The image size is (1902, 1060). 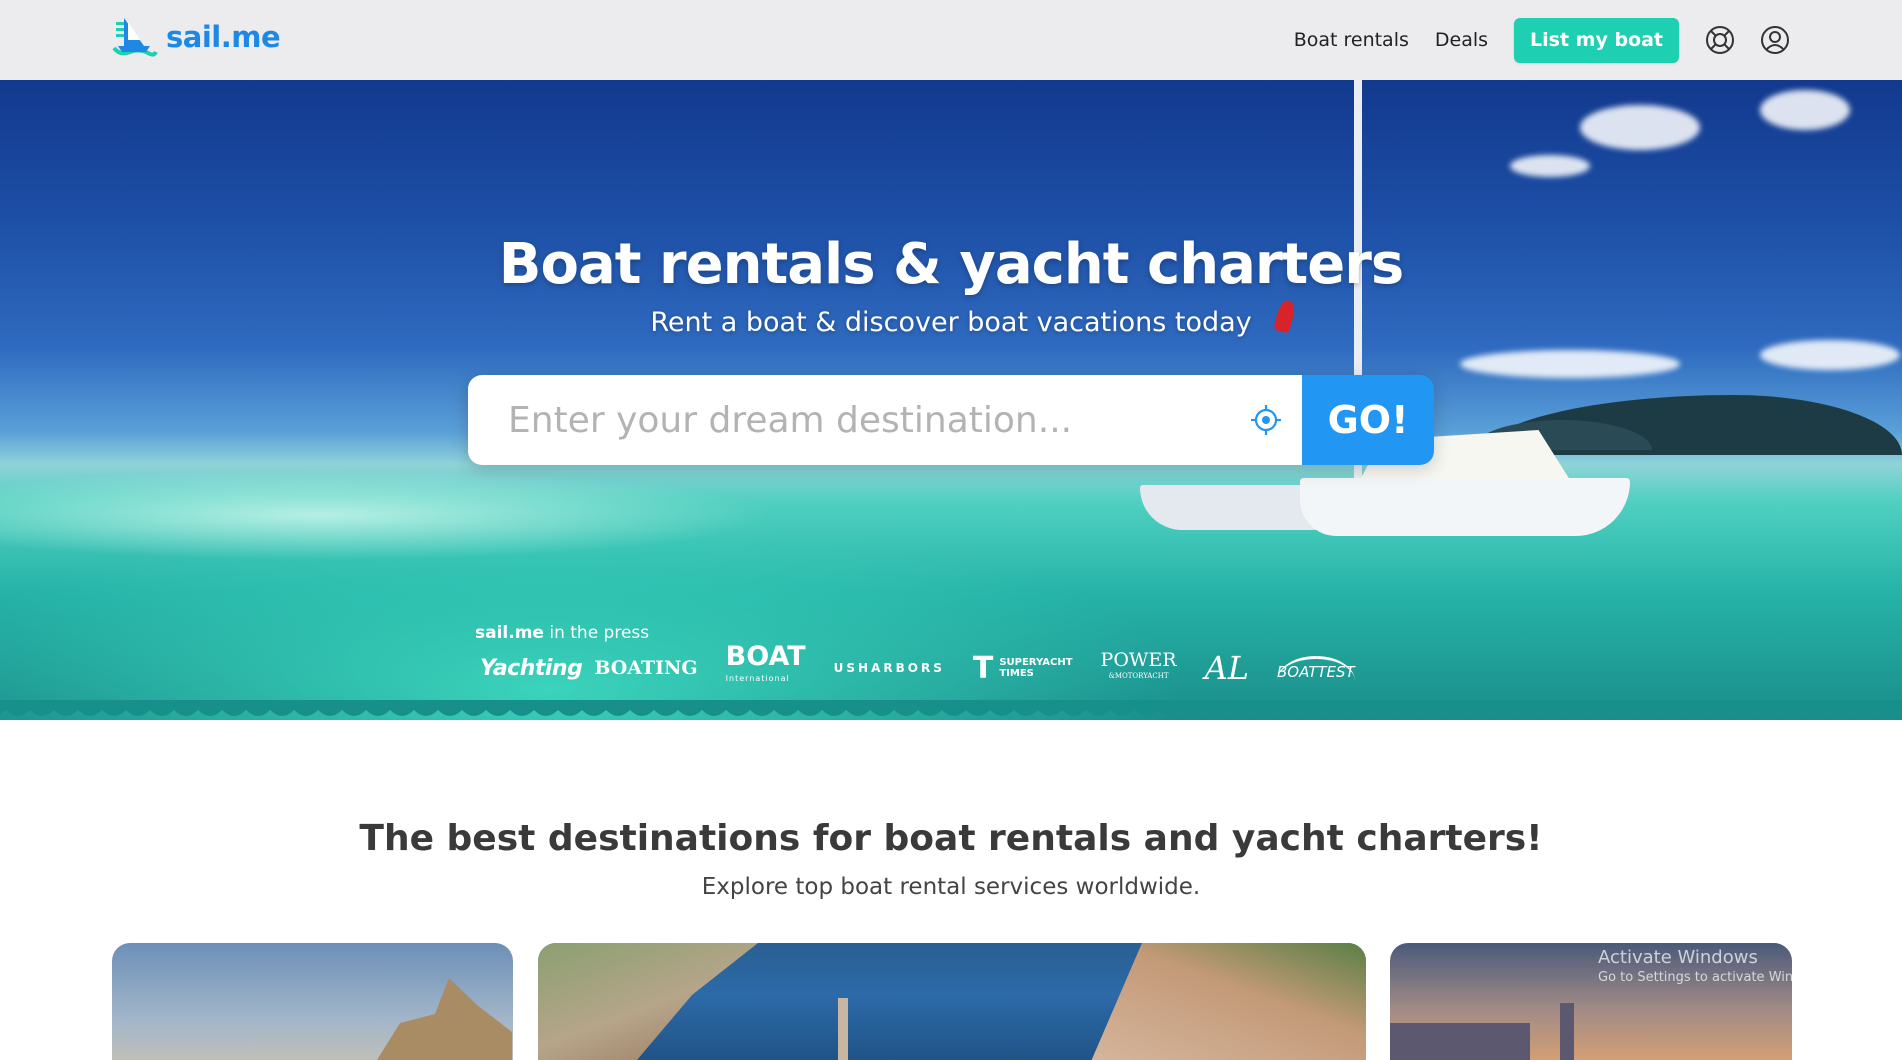 What do you see at coordinates (596, 633) in the screenshot?
I see `press-label-text: in the press` at bounding box center [596, 633].